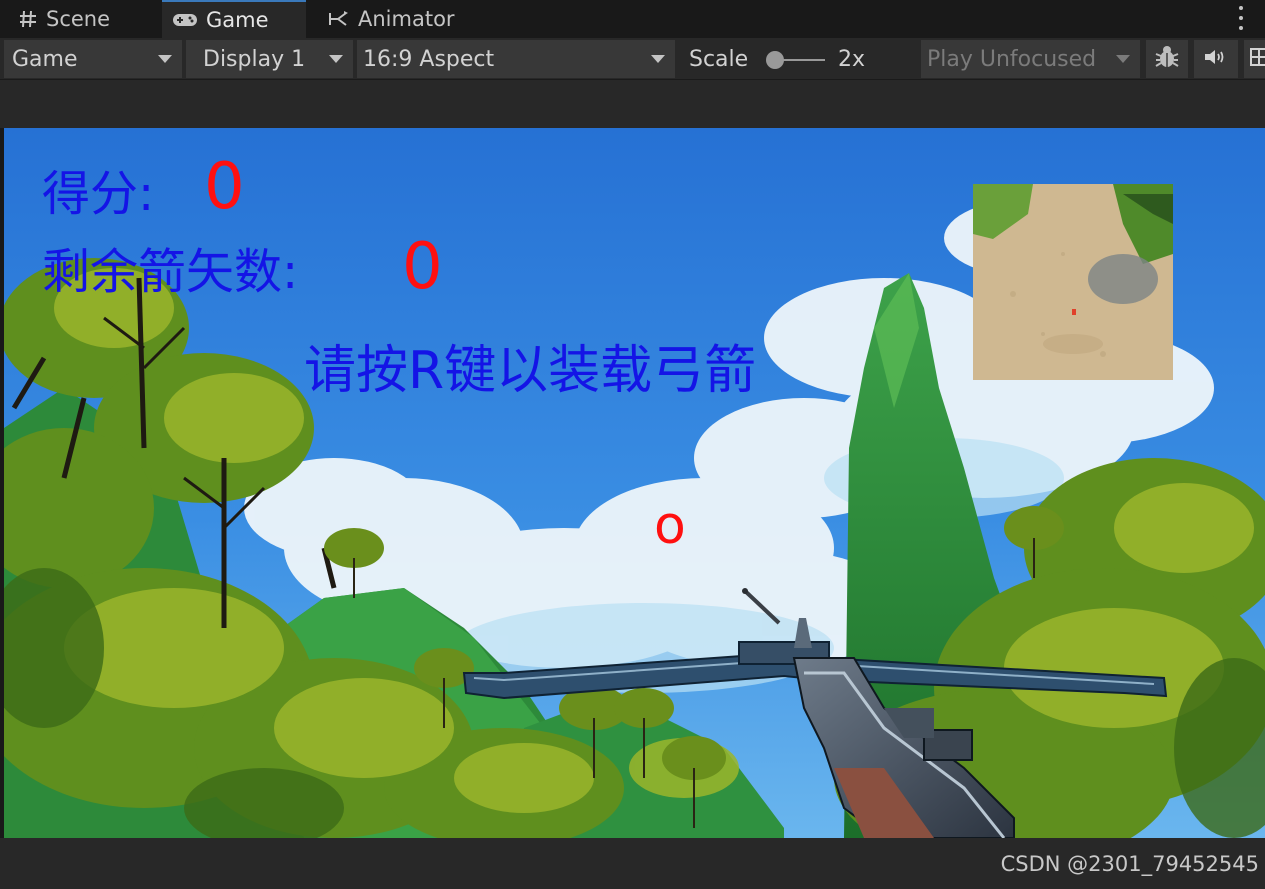  Describe the element at coordinates (185, 20) in the screenshot. I see `gamepad-icon` at that location.